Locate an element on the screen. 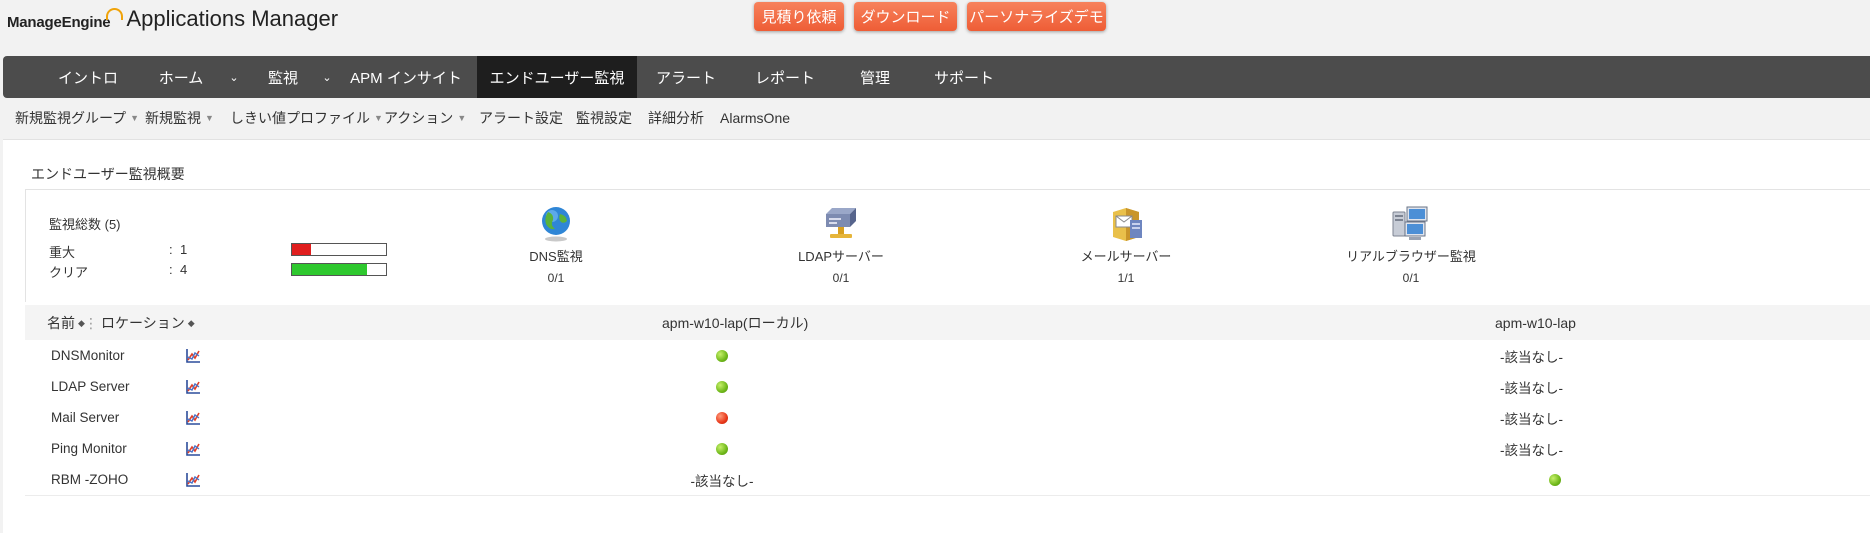 The image size is (1870, 533). section-title: エンドユーザー監視概要 is located at coordinates (108, 174).